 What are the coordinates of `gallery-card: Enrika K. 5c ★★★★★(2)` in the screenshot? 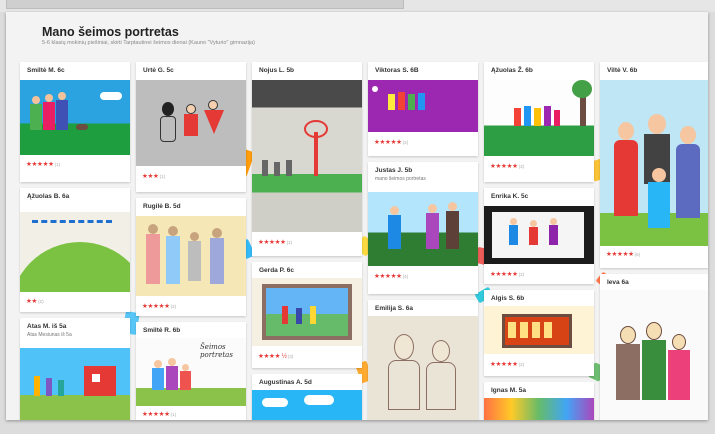 It's located at (539, 236).